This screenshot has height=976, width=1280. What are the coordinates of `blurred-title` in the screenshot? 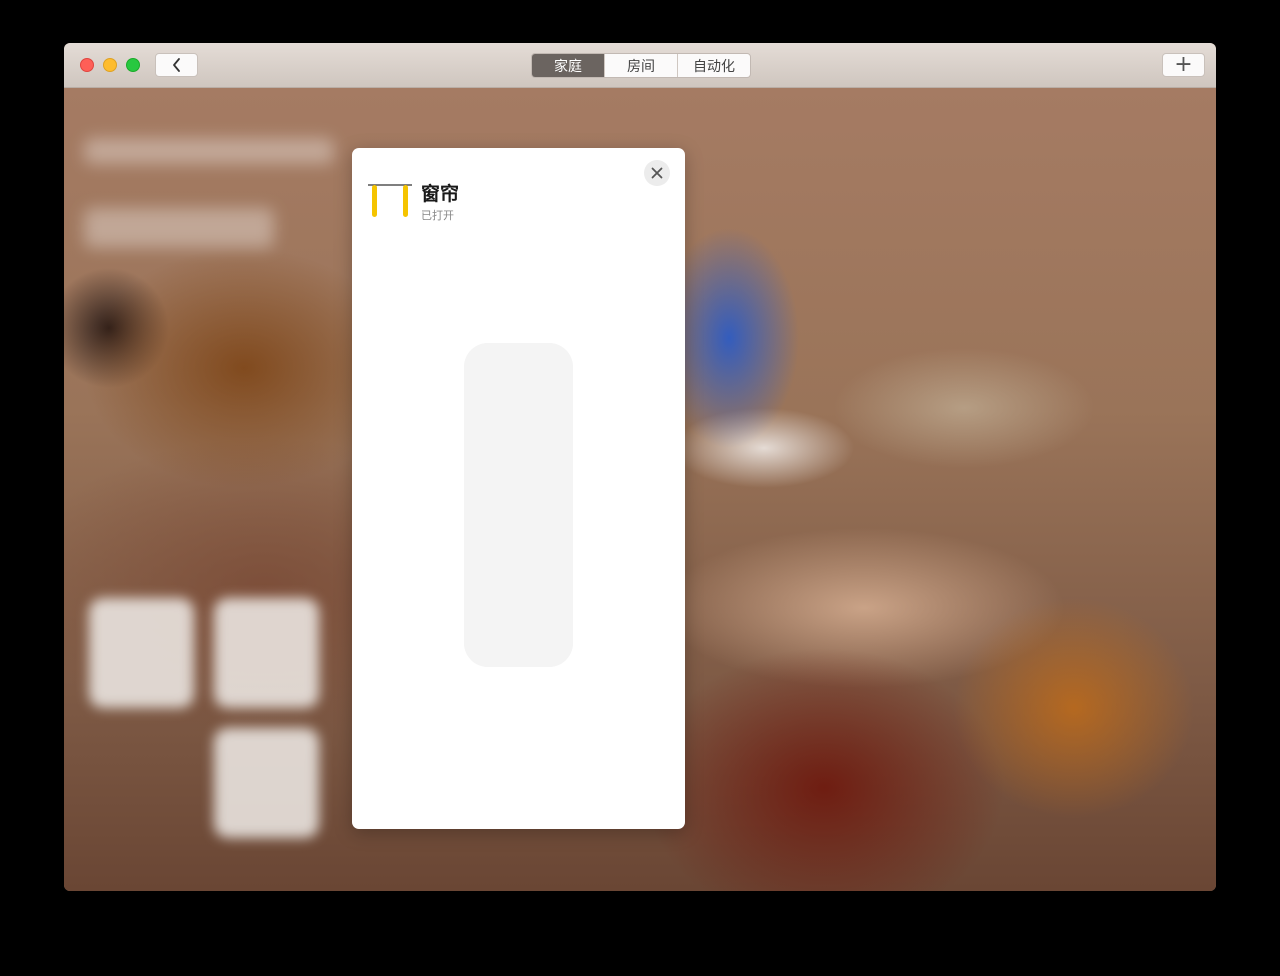 It's located at (179, 228).